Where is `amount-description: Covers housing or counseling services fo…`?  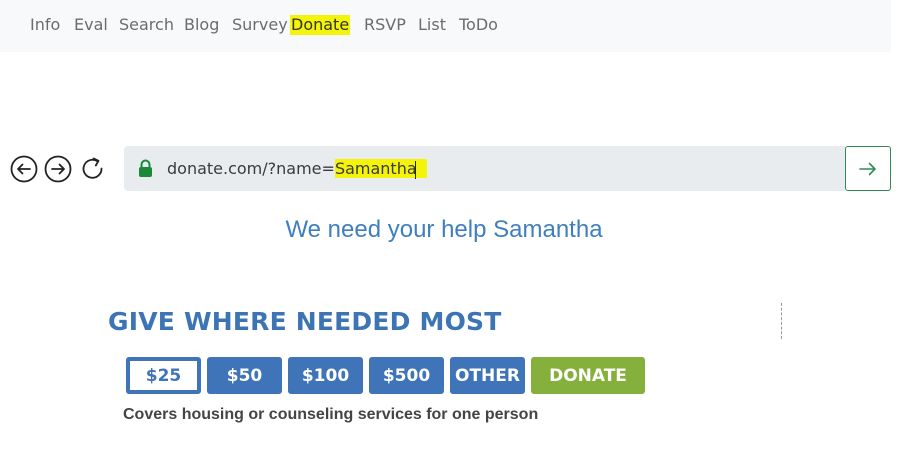 amount-description: Covers housing or counseling services fo… is located at coordinates (331, 414).